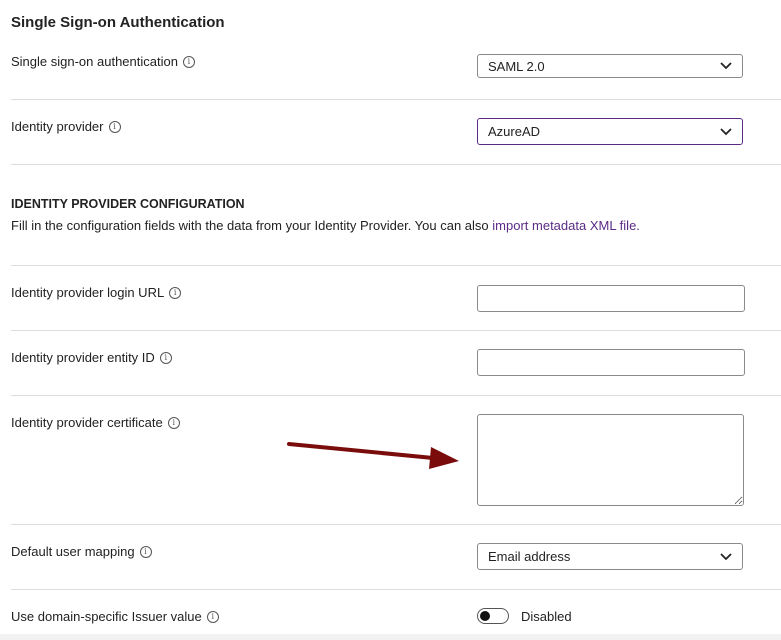  What do you see at coordinates (373, 455) in the screenshot?
I see `red-arrow-annotation-icon` at bounding box center [373, 455].